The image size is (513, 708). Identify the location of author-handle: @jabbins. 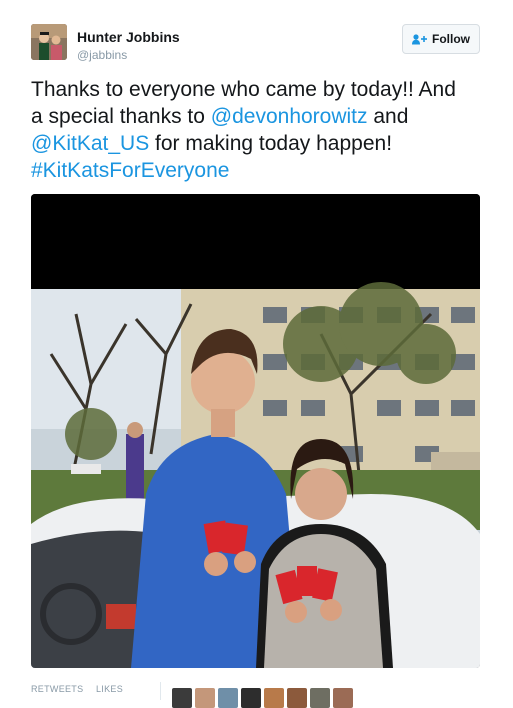
(102, 55).